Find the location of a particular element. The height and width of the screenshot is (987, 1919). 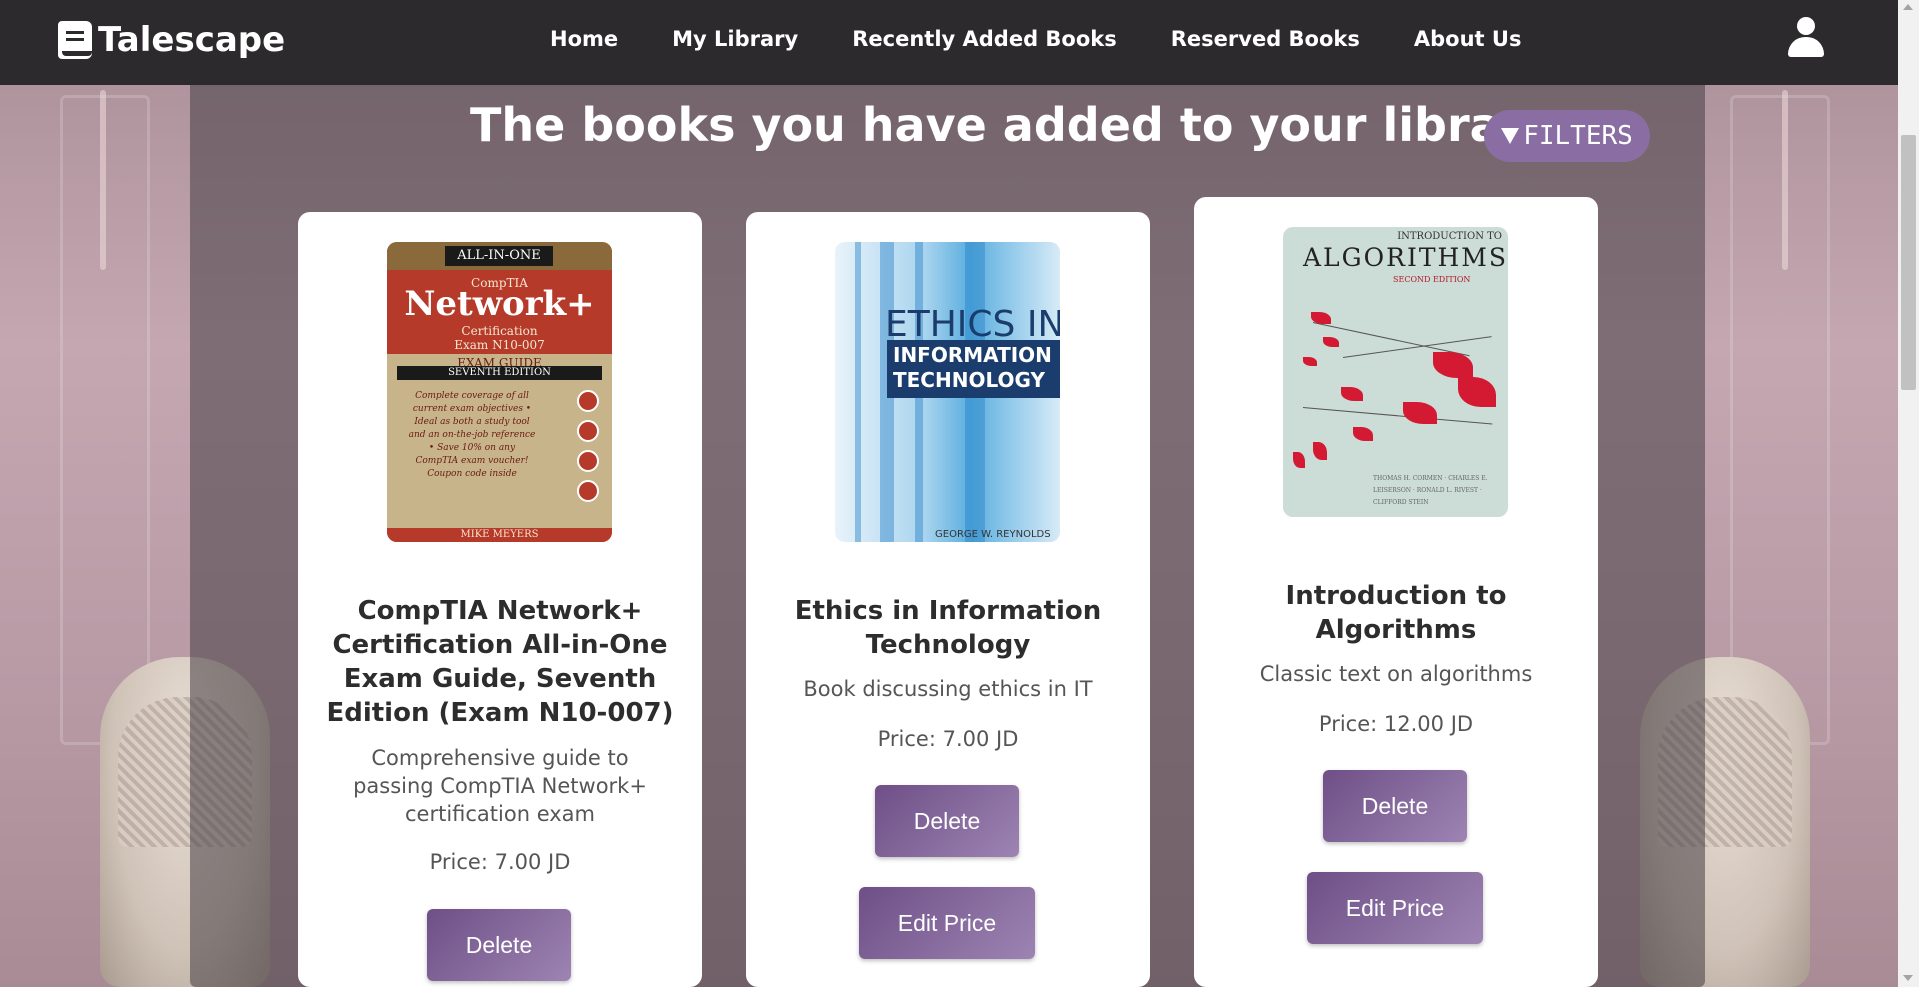

cover-line3: TECHNOLOGY is located at coordinates (969, 380).